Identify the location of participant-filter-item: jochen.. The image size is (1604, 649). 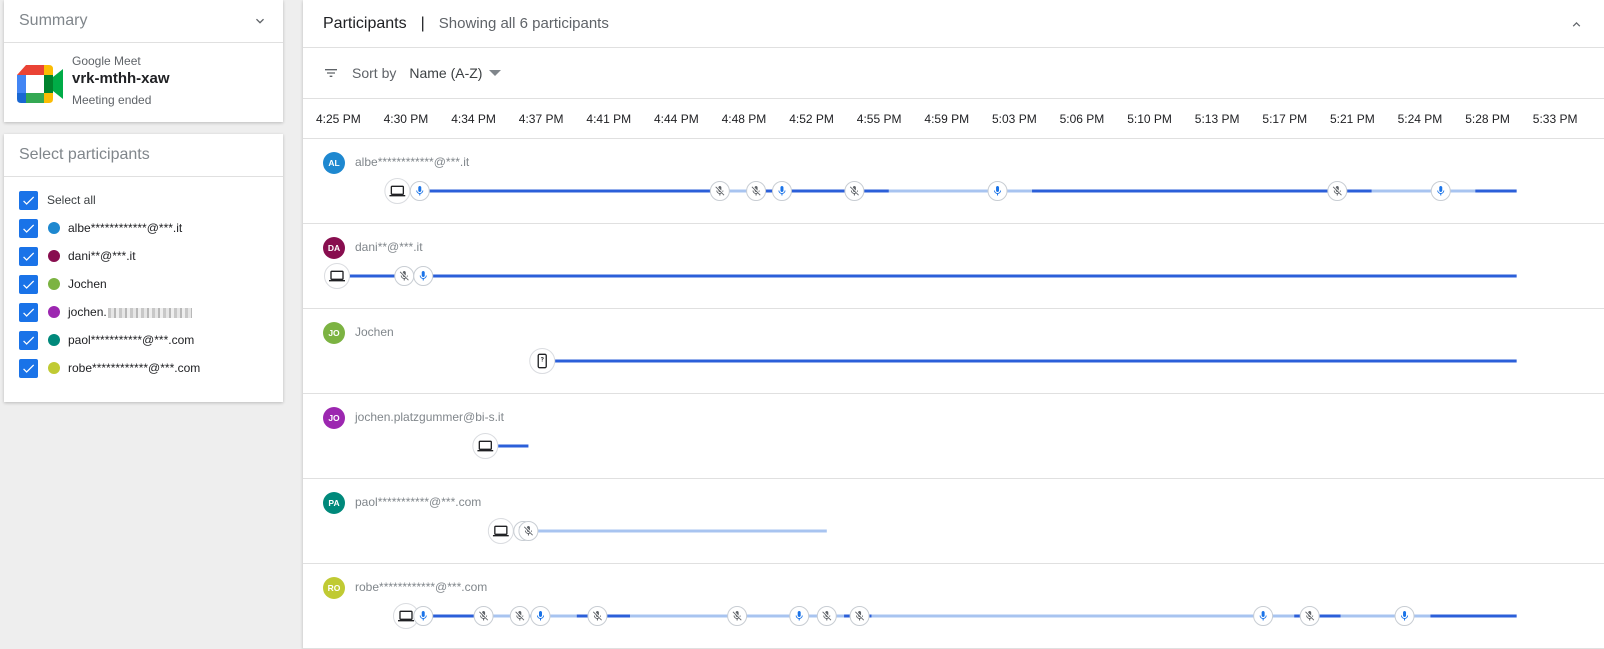
(143, 312).